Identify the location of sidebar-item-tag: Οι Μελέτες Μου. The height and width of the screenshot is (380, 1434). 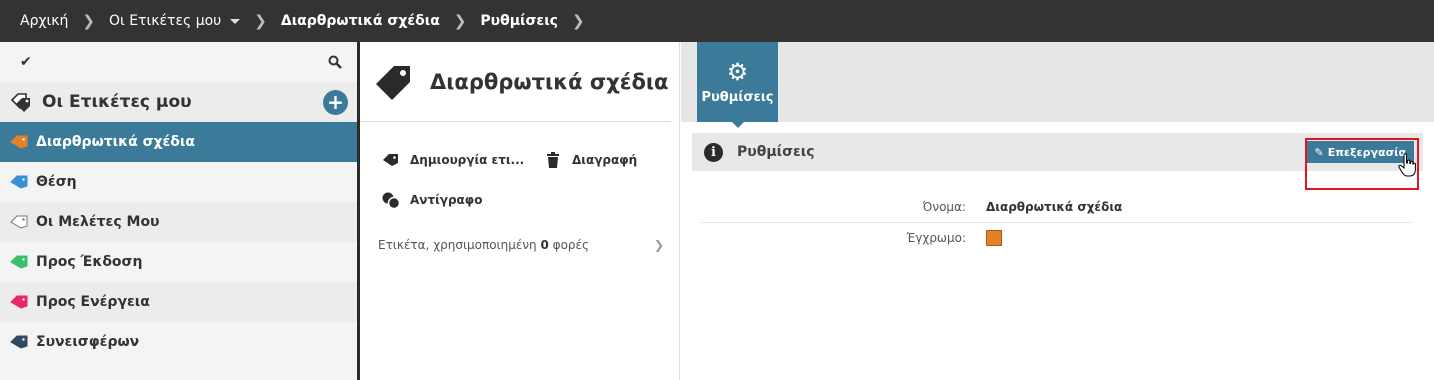
(179, 222).